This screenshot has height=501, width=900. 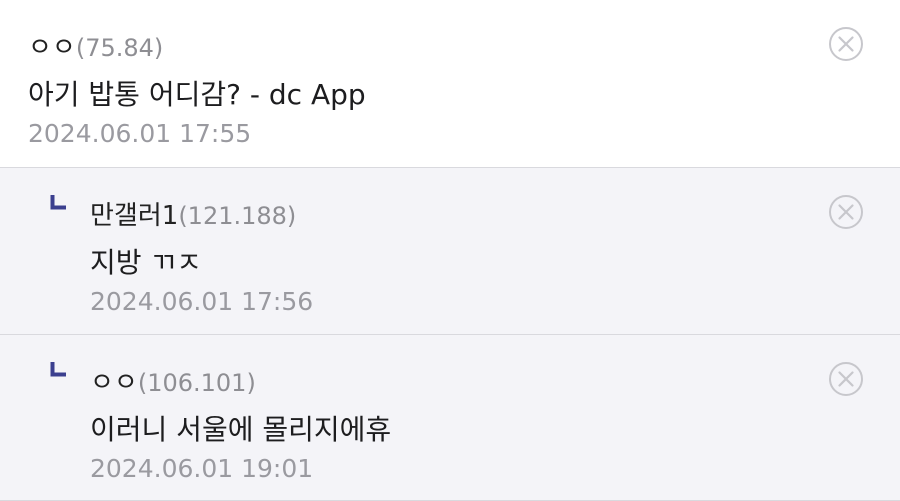 What do you see at coordinates (241, 429) in the screenshot?
I see `reply-text: 이러니 서울에 몰리지에휴` at bounding box center [241, 429].